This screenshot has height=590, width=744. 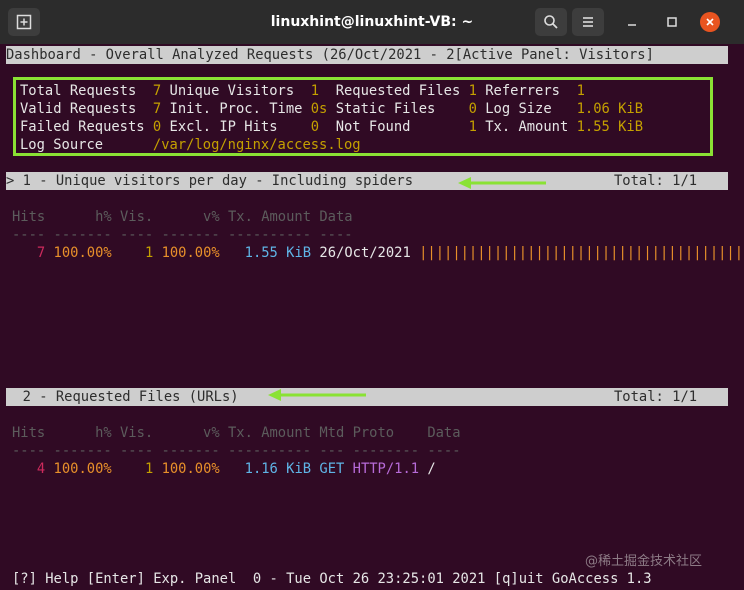 I want to click on close-button, so click(x=710, y=22).